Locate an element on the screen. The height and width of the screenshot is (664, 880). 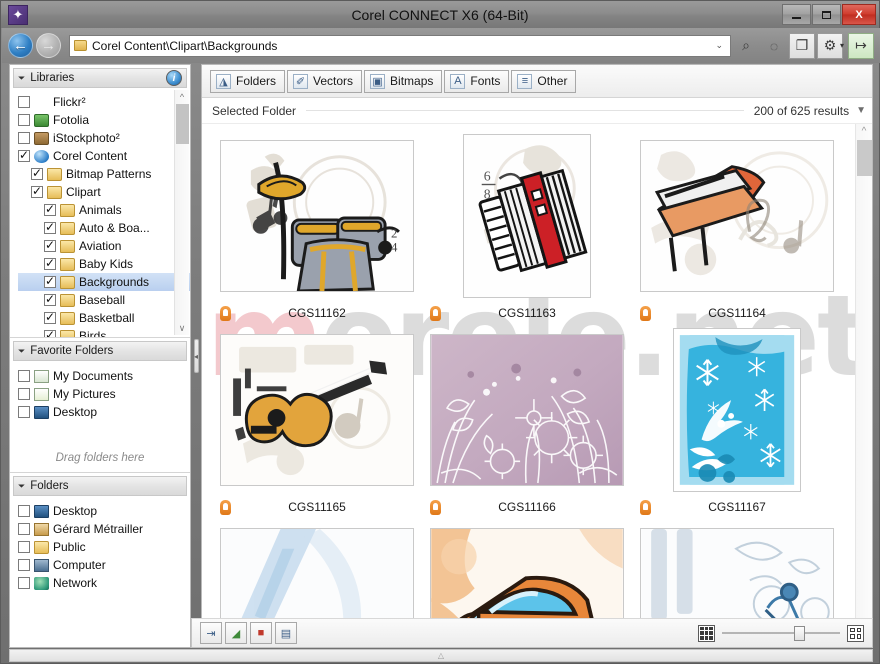
tree-item: Computer is located at coordinates (104, 565).